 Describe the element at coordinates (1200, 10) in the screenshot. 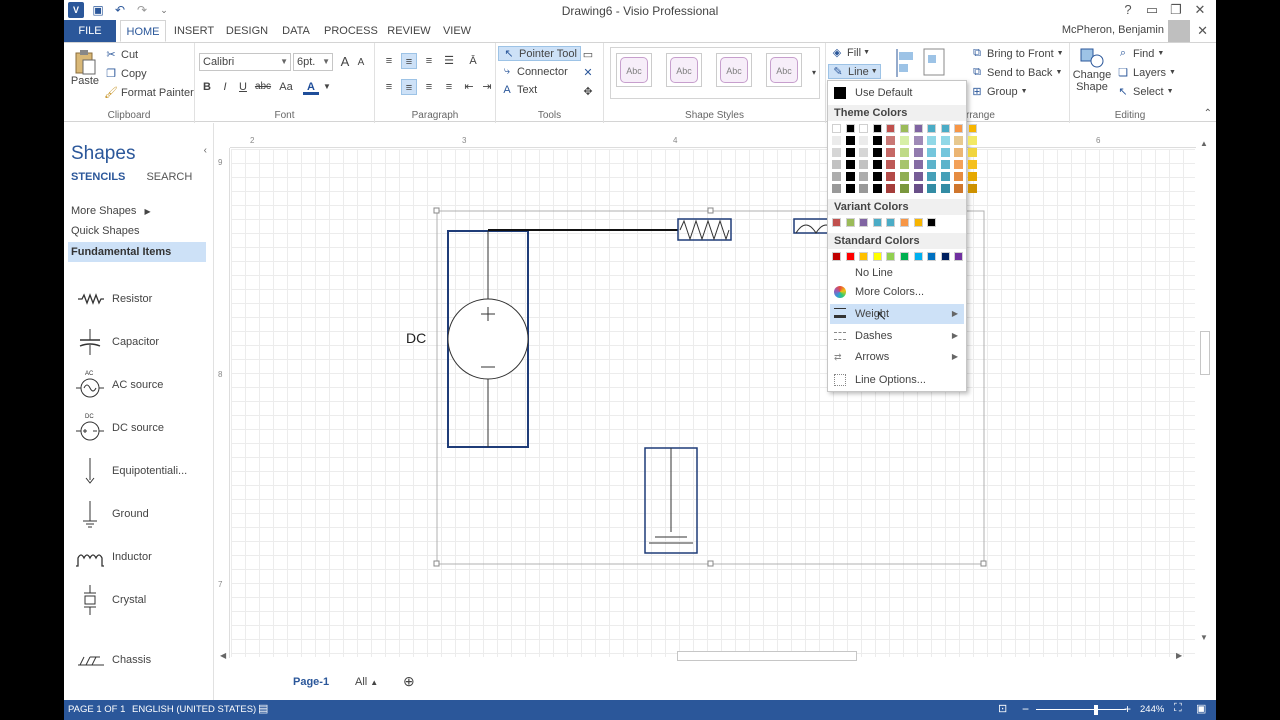

I see `close-window-button: ✕` at that location.